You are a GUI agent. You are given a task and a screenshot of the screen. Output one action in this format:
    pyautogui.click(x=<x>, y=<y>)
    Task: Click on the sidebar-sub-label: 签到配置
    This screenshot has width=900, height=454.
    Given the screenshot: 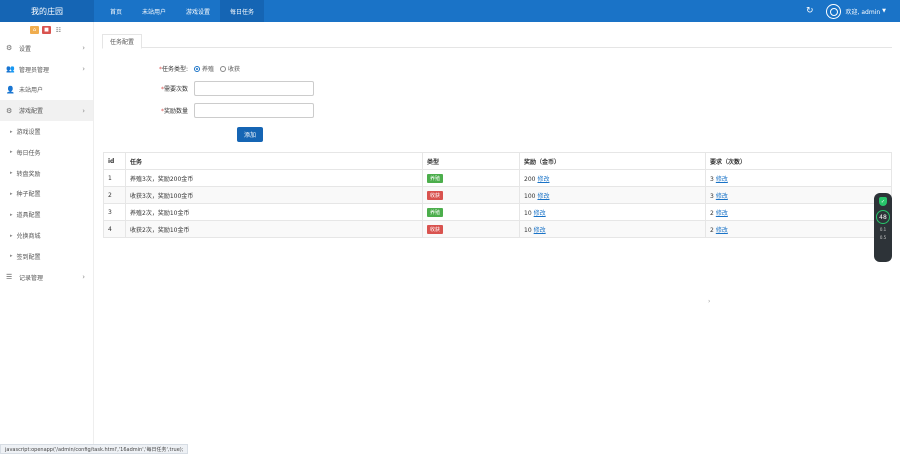 What is the action you would take?
    pyautogui.click(x=28, y=257)
    